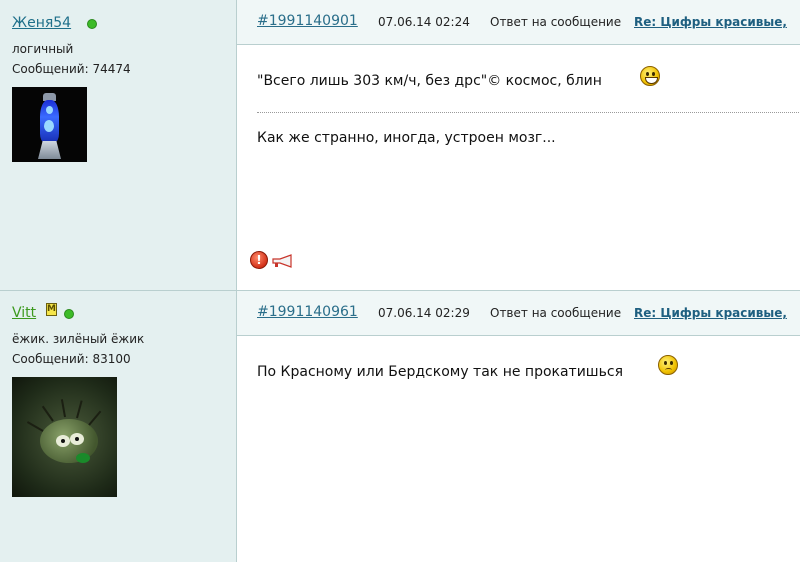 This screenshot has height=562, width=800. I want to click on username-link: Vitt, so click(24, 313).